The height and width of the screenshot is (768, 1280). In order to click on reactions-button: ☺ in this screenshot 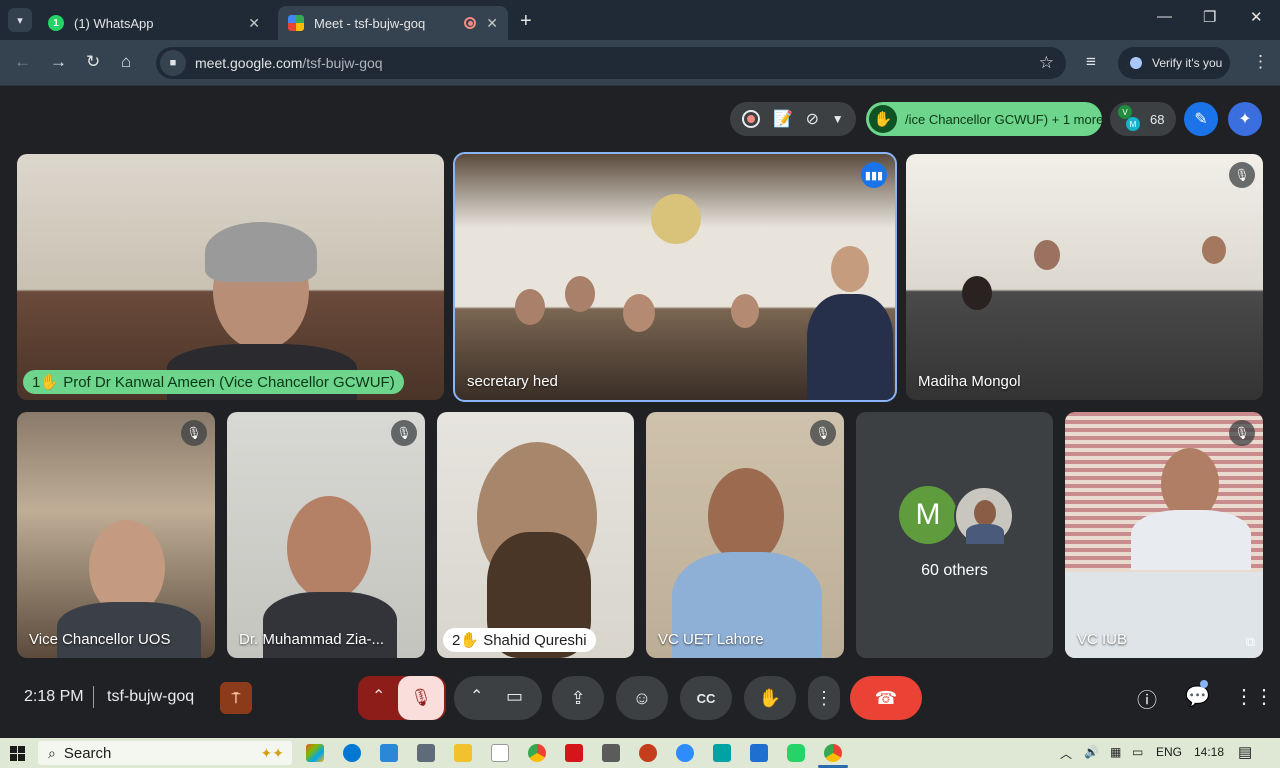, I will do `click(642, 698)`.